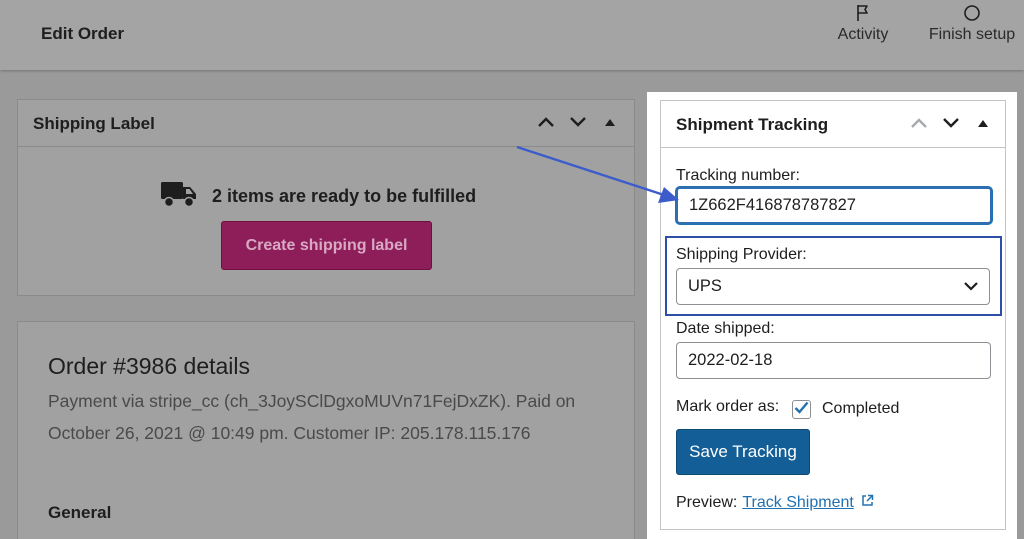  Describe the element at coordinates (738, 175) in the screenshot. I see `tracking-number-label: Tracking number:` at that location.